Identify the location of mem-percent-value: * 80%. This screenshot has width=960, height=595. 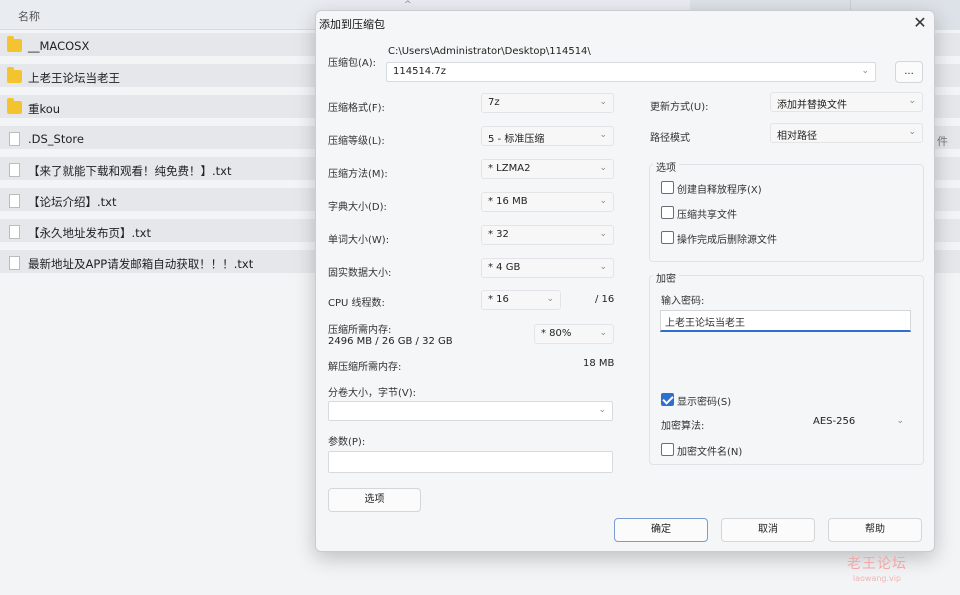
(556, 333).